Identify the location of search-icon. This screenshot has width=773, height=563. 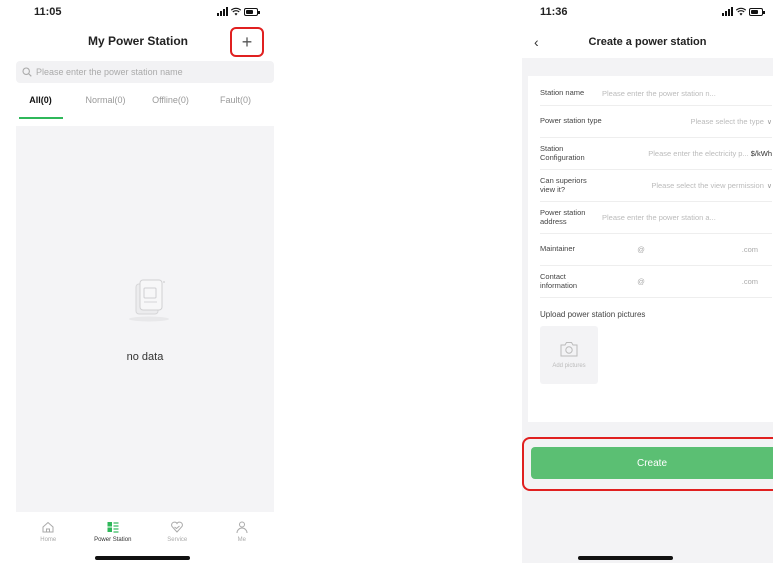
(27, 72).